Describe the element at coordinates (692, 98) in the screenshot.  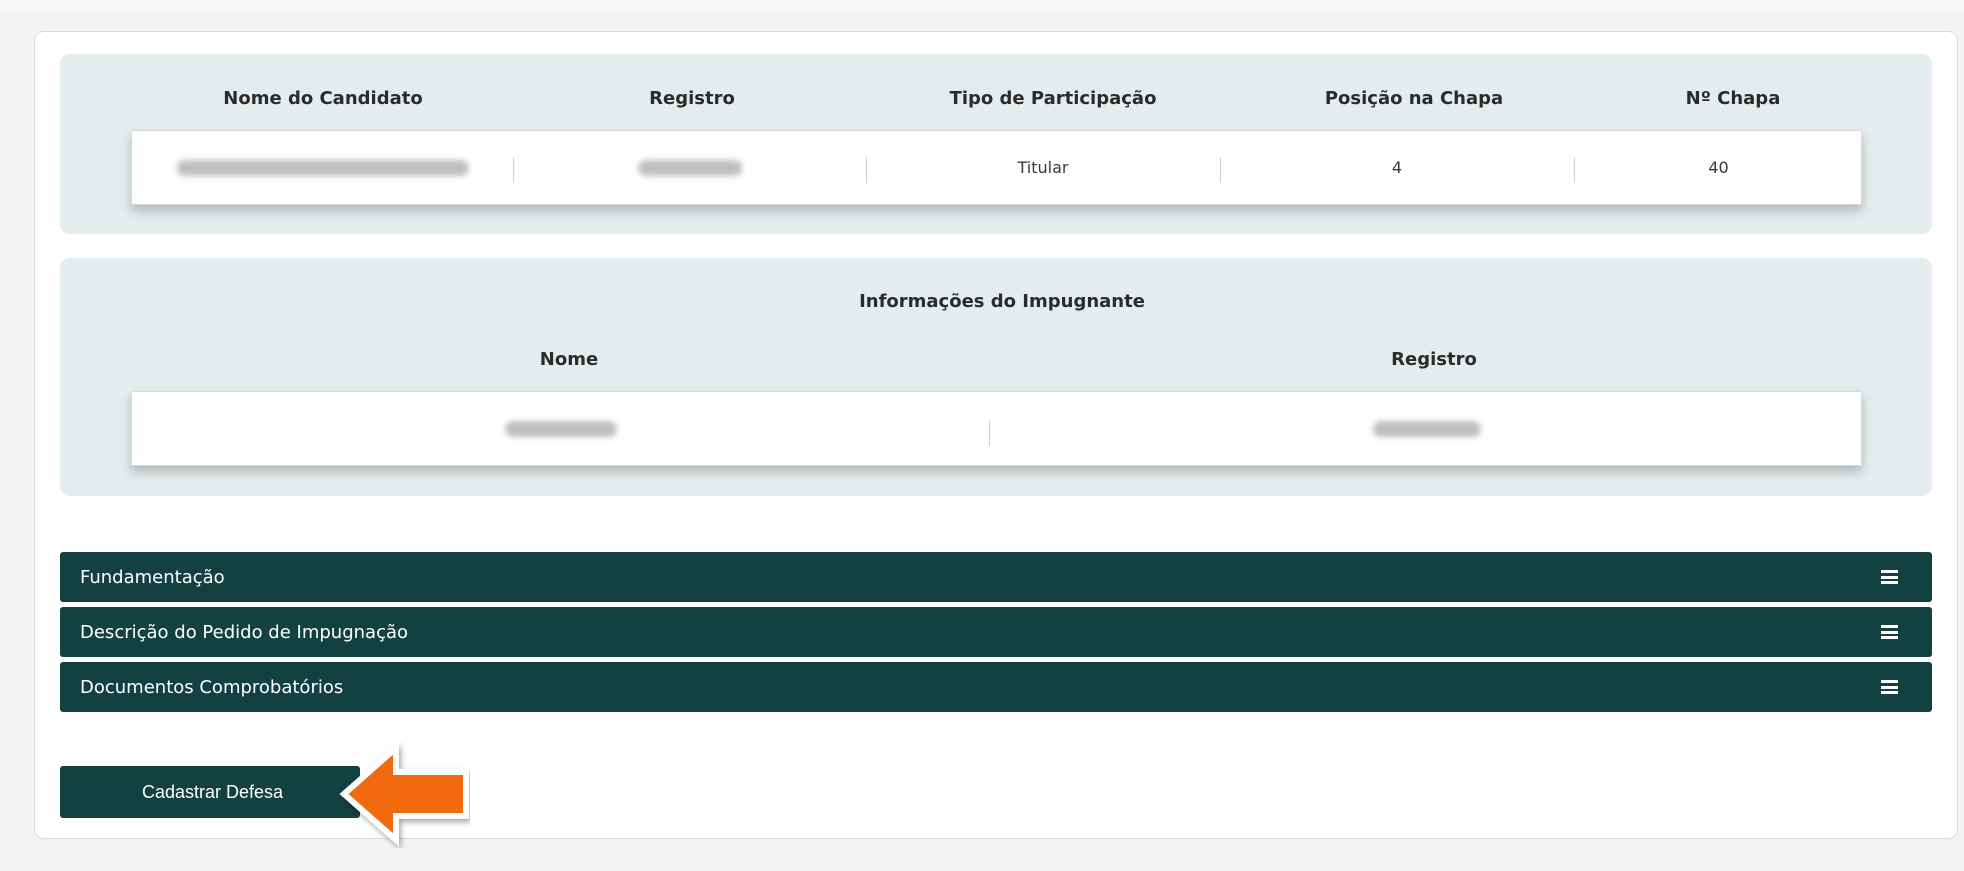
I see `header-registro: Registro` at that location.